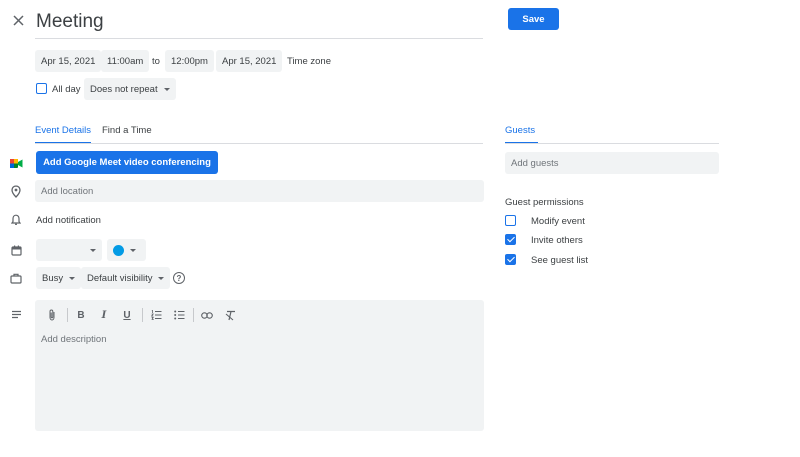 Image resolution: width=800 pixels, height=457 pixels. Describe the element at coordinates (535, 163) in the screenshot. I see `add-guests-placeholder: Add guests` at that location.